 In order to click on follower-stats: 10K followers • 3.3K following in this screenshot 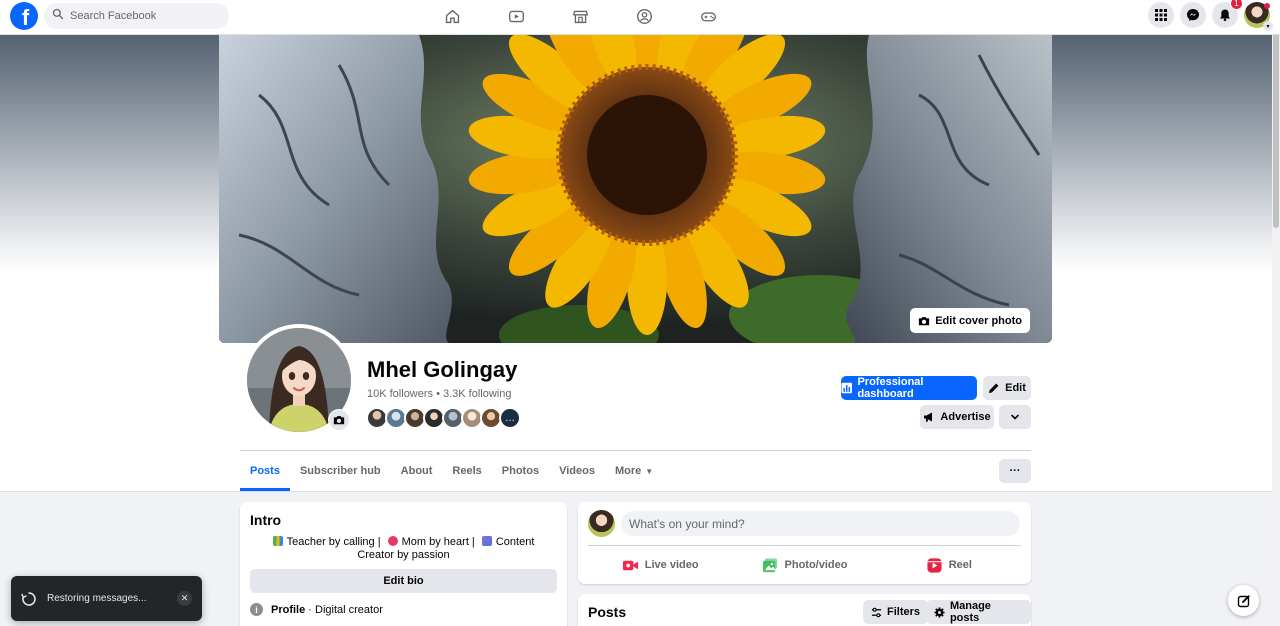, I will do `click(439, 394)`.